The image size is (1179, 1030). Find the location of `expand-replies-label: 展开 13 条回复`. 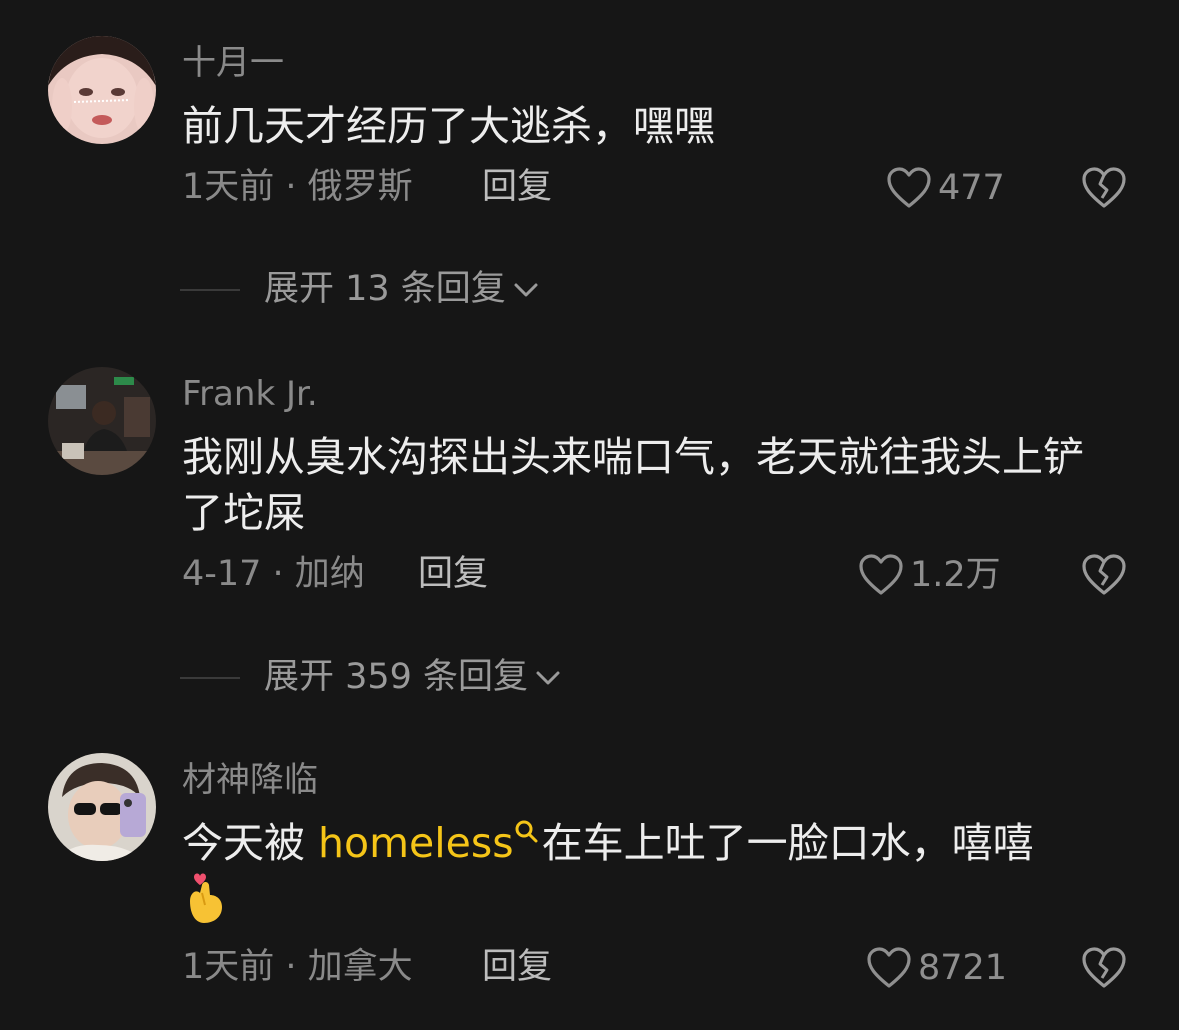

expand-replies-label: 展开 13 条回复 is located at coordinates (385, 289).